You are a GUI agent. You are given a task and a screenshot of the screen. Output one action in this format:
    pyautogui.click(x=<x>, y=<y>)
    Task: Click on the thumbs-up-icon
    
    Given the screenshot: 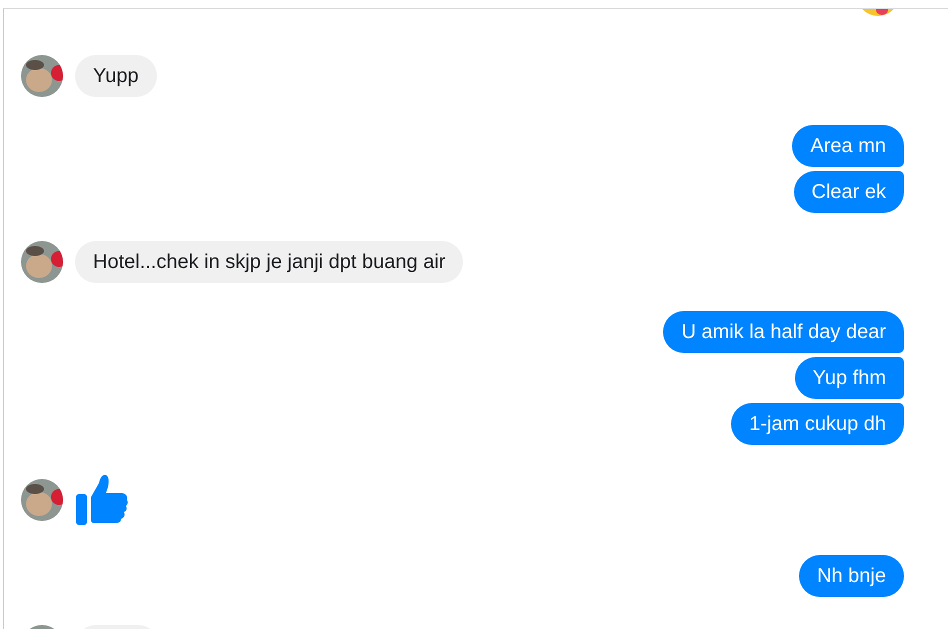 What is the action you would take?
    pyautogui.click(x=102, y=500)
    